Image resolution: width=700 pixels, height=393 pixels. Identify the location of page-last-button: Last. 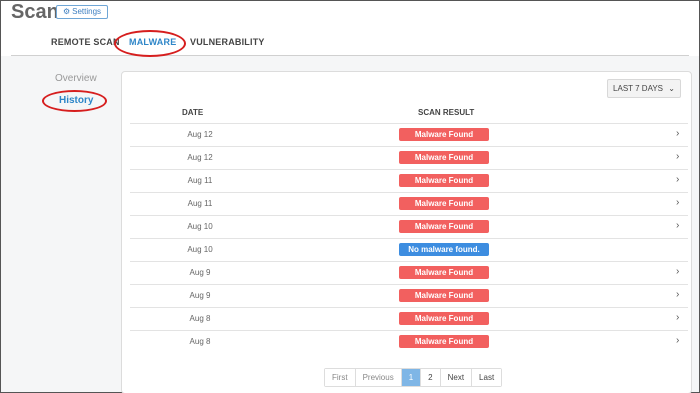
(487, 377).